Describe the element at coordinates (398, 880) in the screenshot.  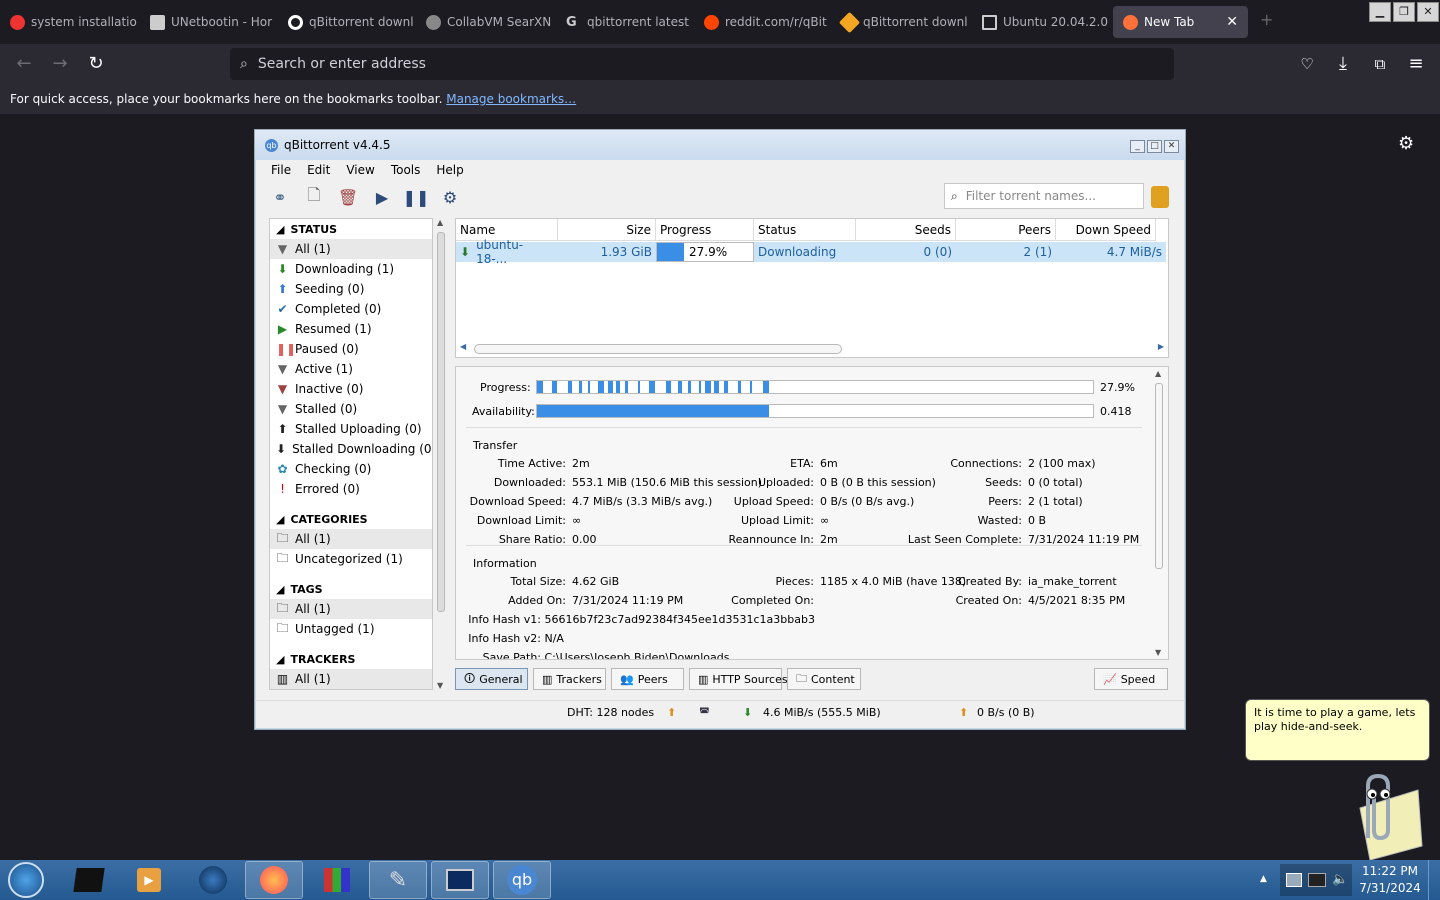
I see `taskbar-app-unetbootin: ✎` at that location.